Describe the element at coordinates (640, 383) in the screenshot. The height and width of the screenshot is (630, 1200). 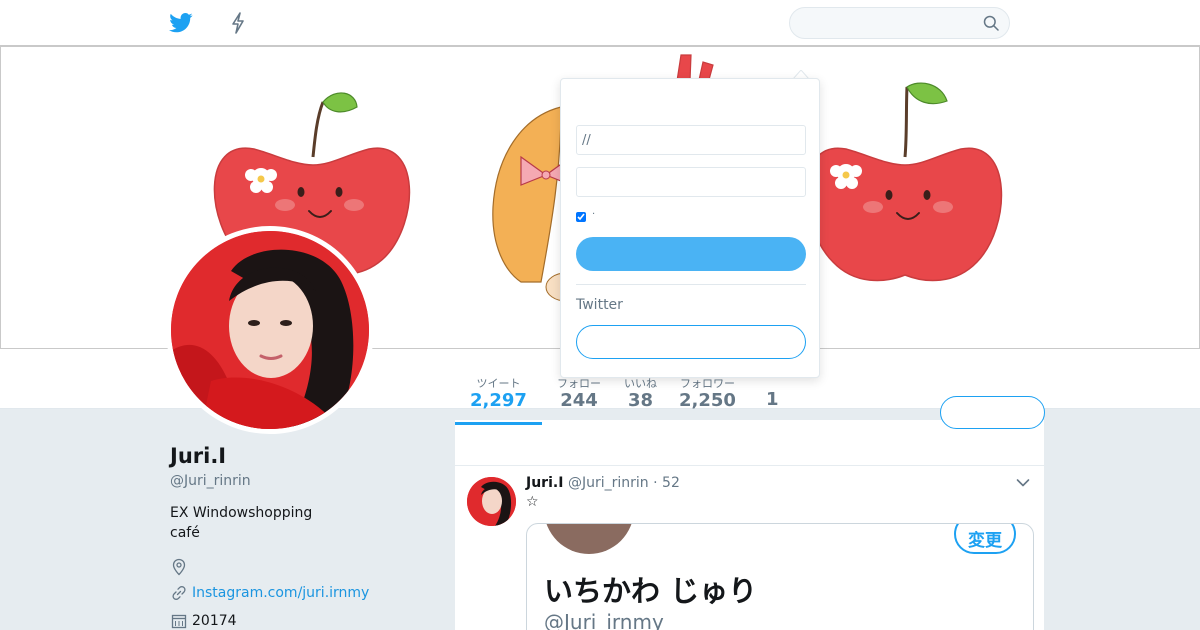
I see `stat-label: いいね` at that location.